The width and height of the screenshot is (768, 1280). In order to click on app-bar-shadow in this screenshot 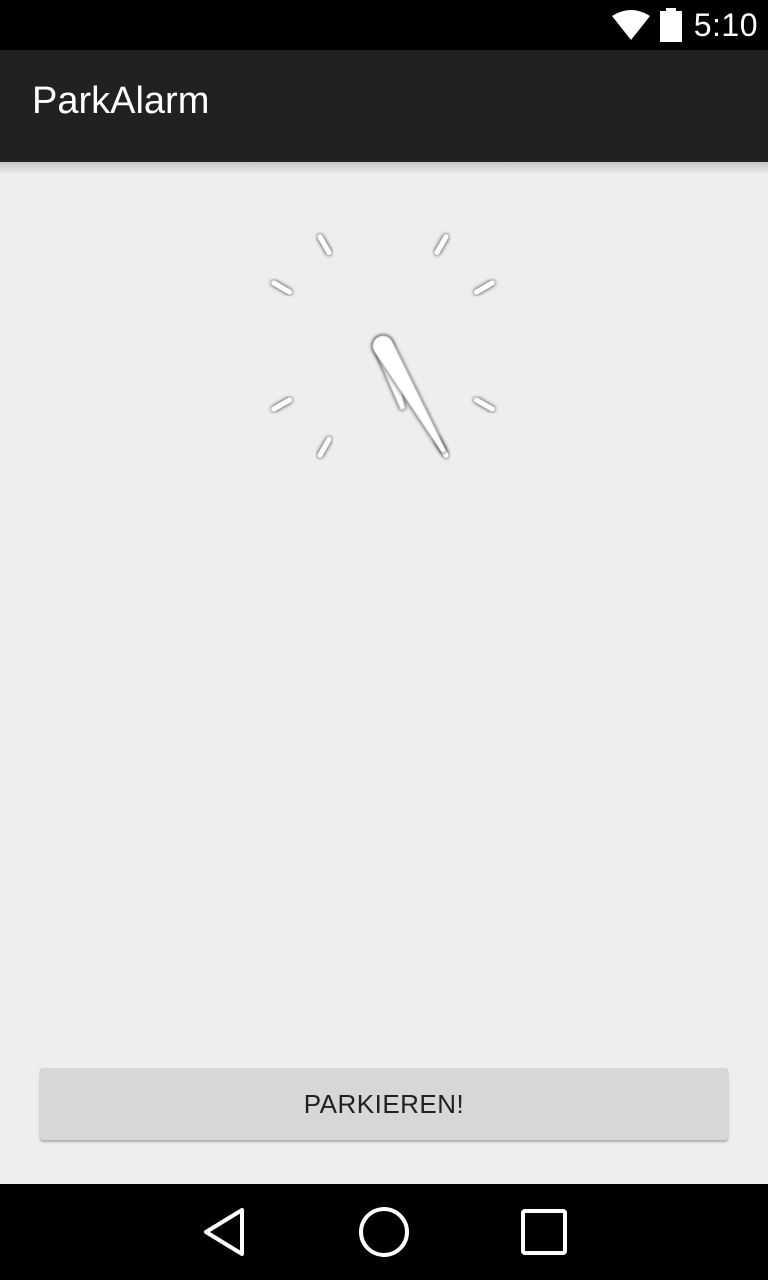, I will do `click(384, 168)`.